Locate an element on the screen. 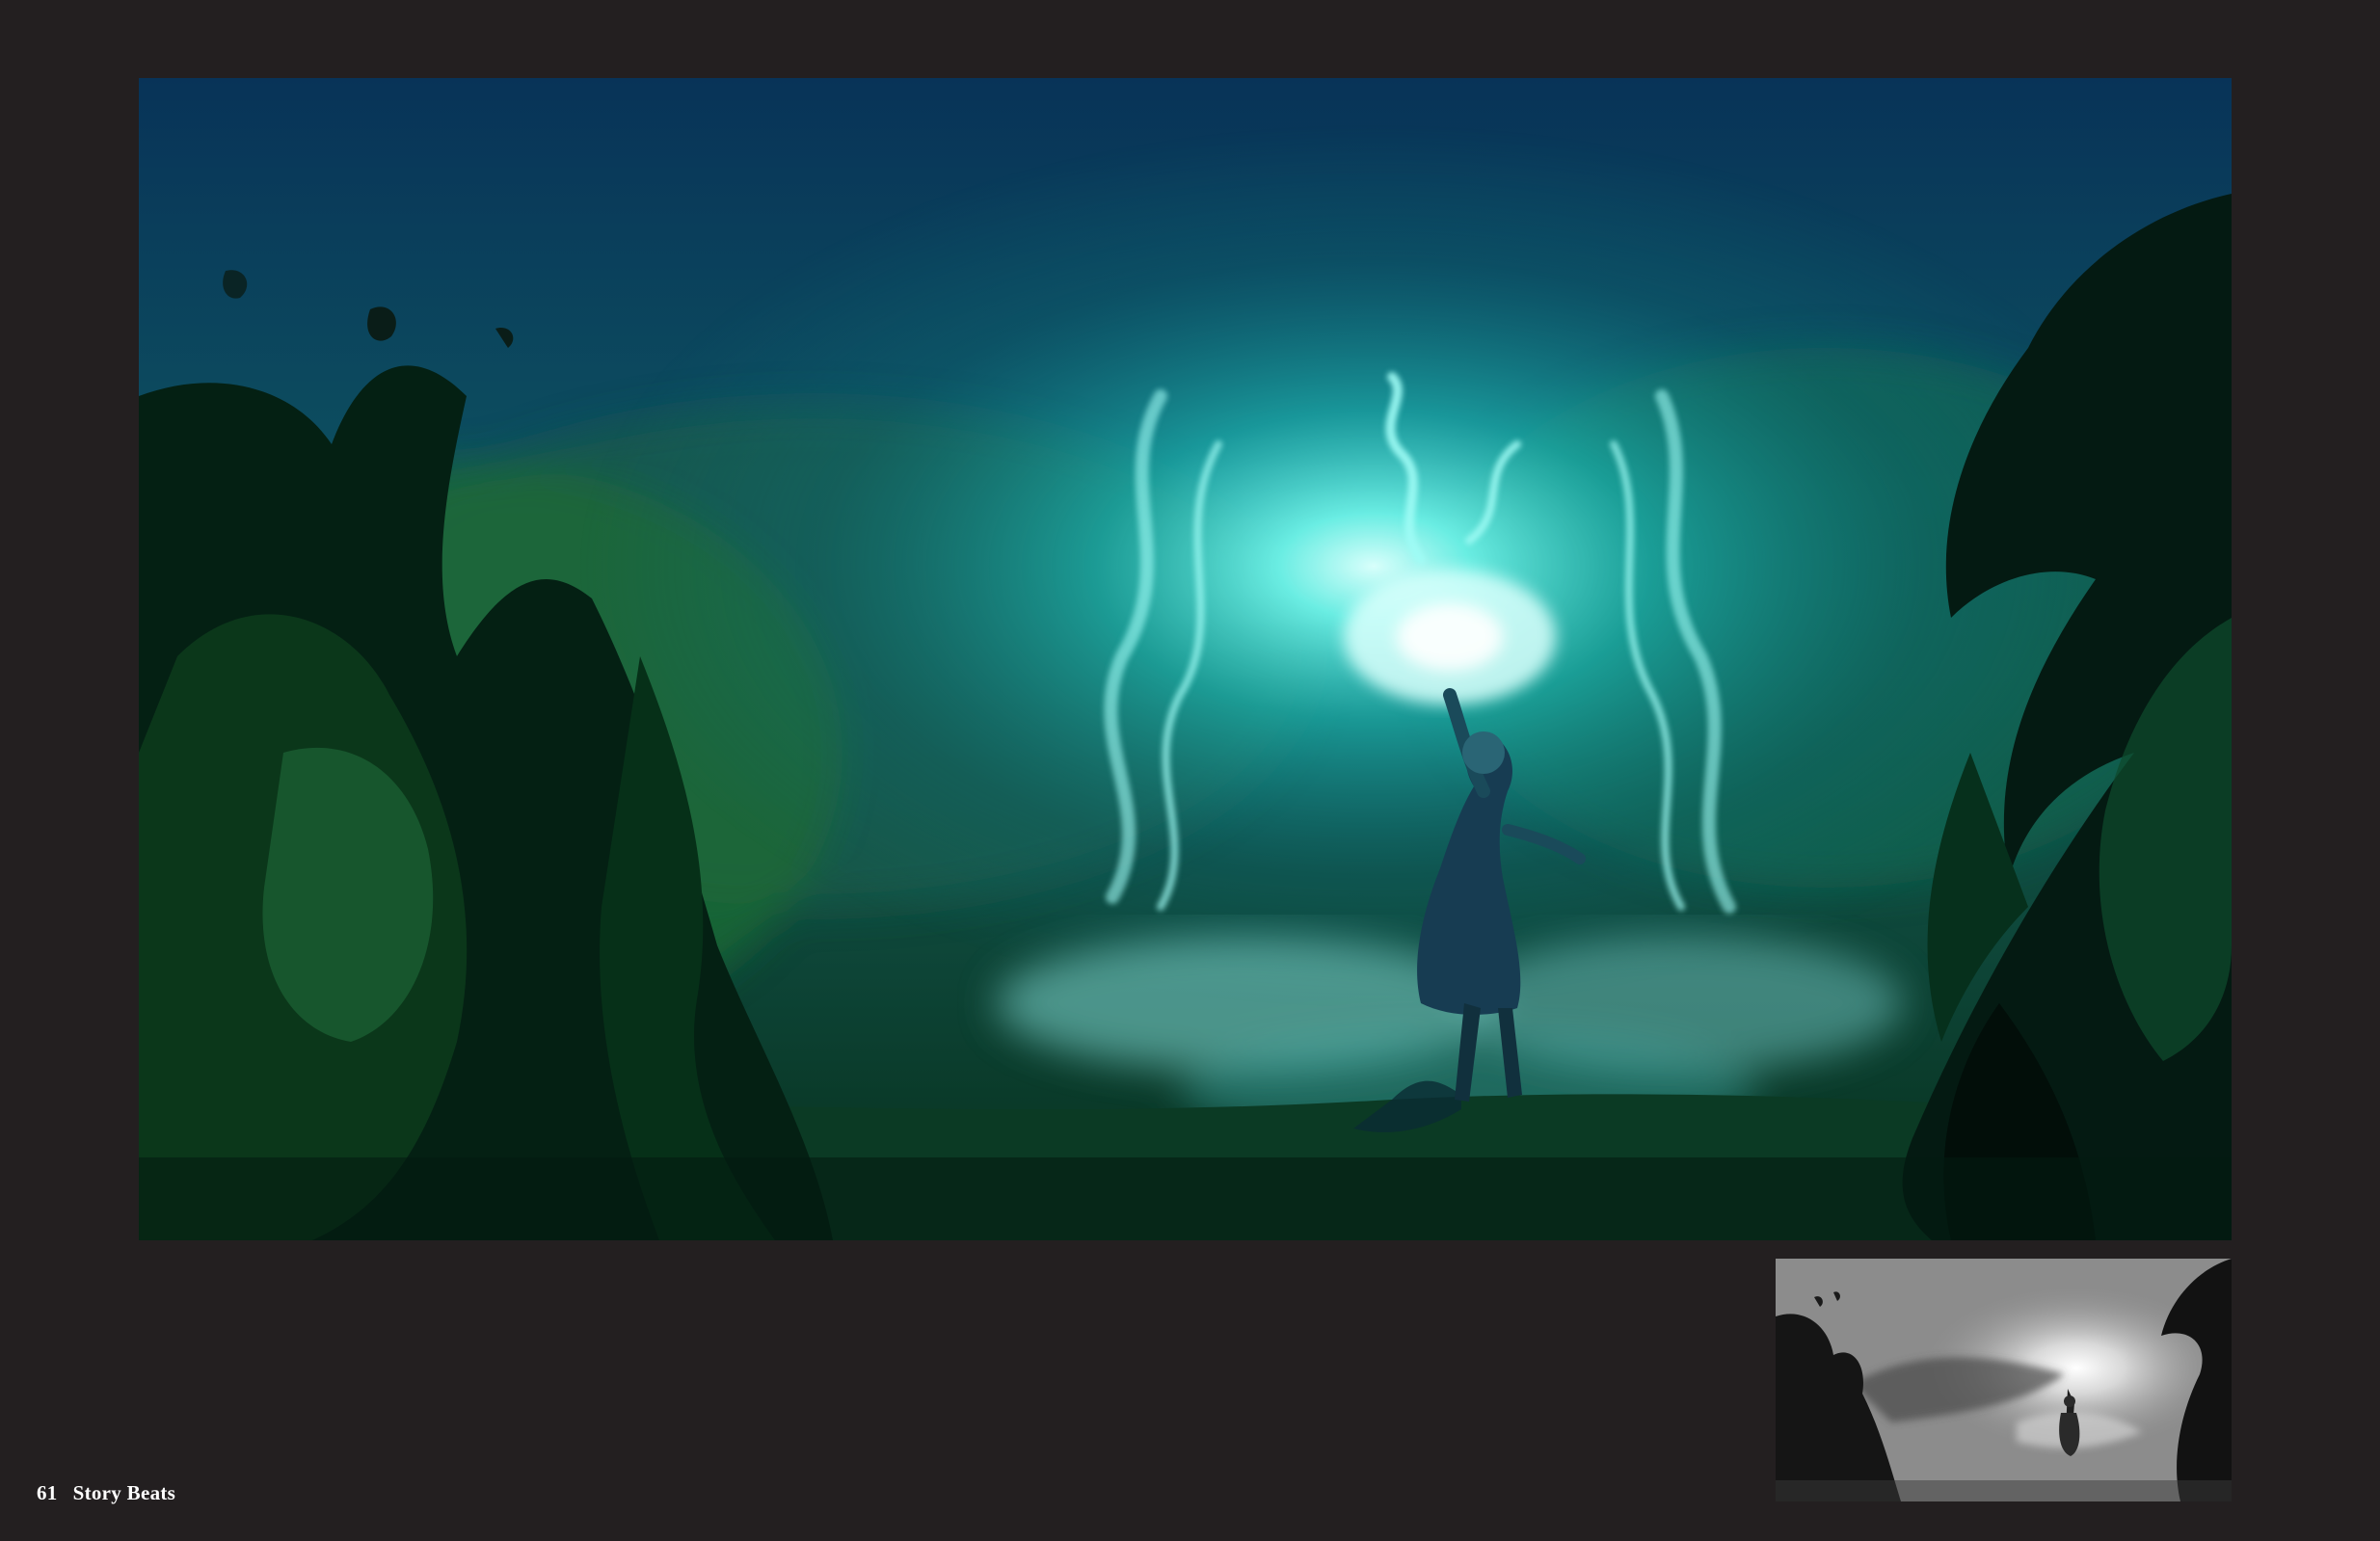 The height and width of the screenshot is (1541, 2380). section-title: Story Beats is located at coordinates (124, 1492).